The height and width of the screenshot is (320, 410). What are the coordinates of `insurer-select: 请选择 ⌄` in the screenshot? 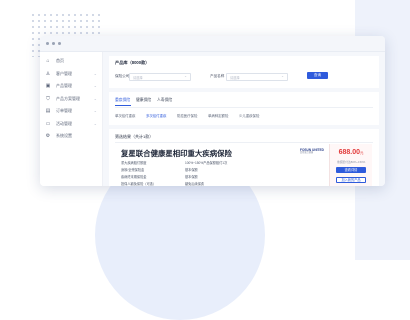 It's located at (160, 76).